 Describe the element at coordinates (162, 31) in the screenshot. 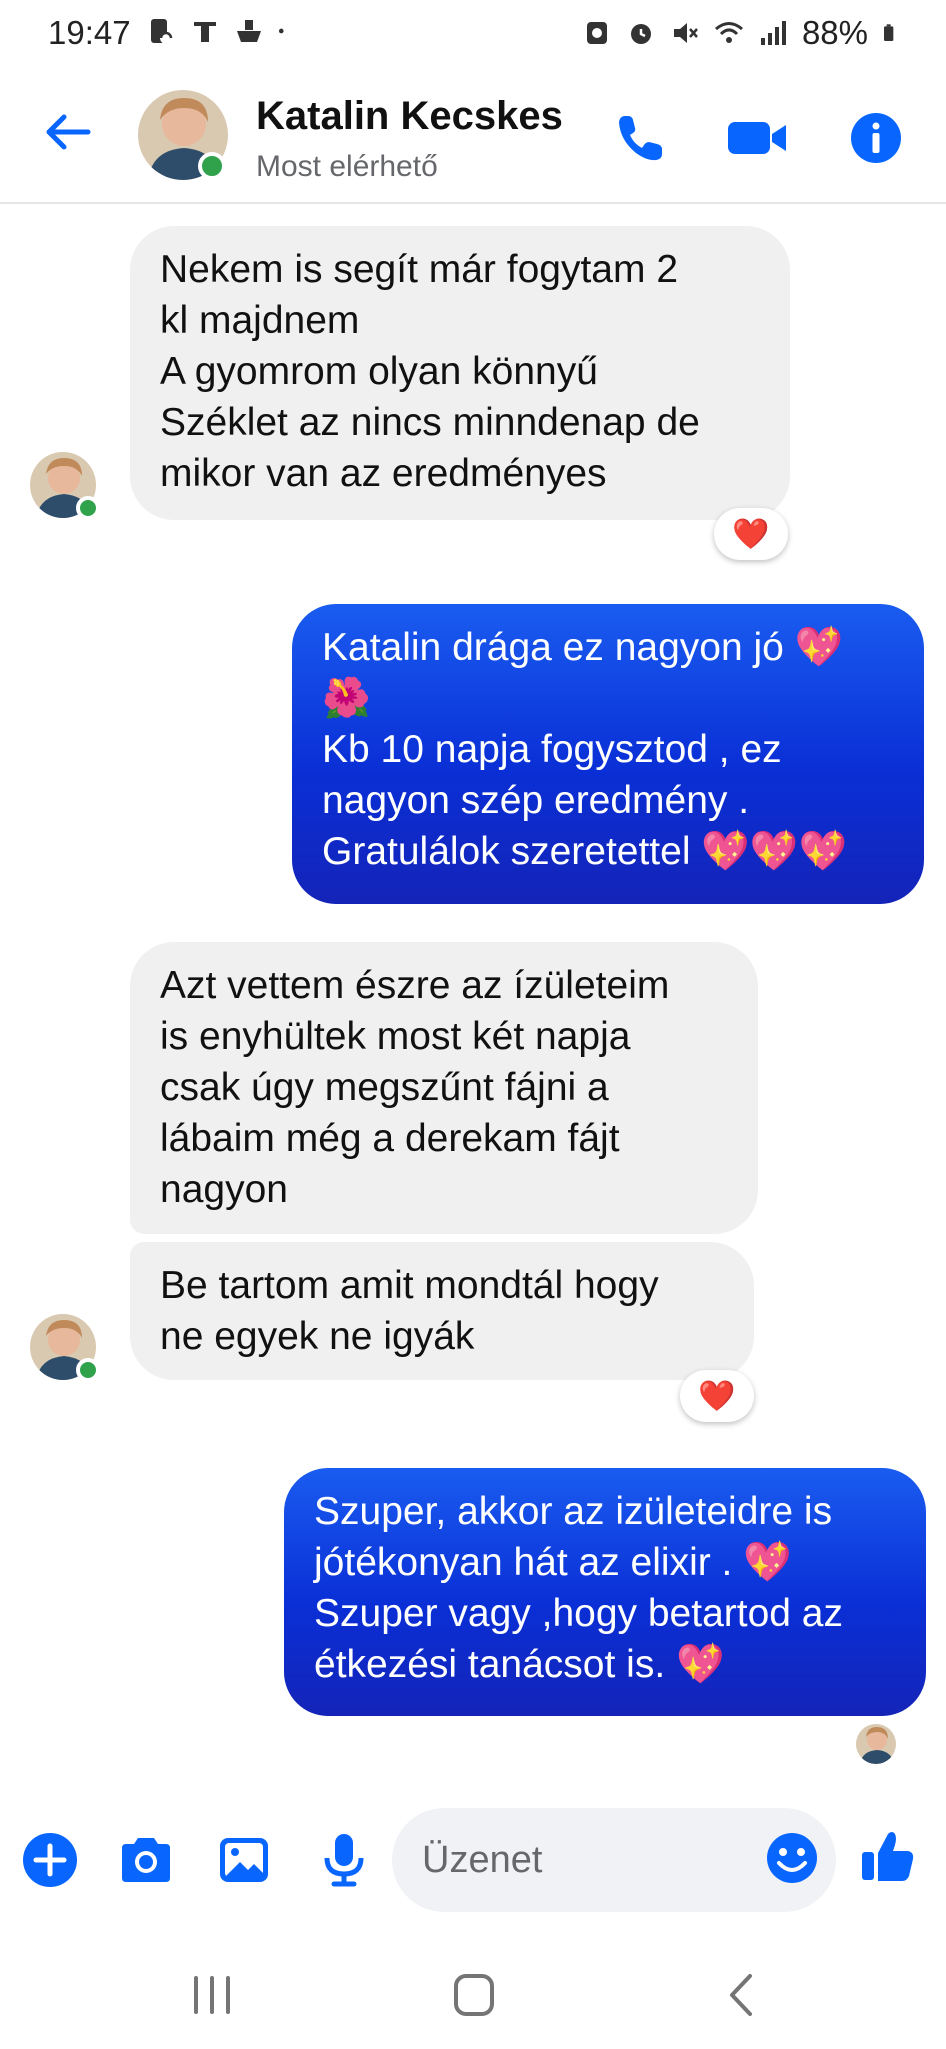

I see `sim-wifi-icon` at that location.